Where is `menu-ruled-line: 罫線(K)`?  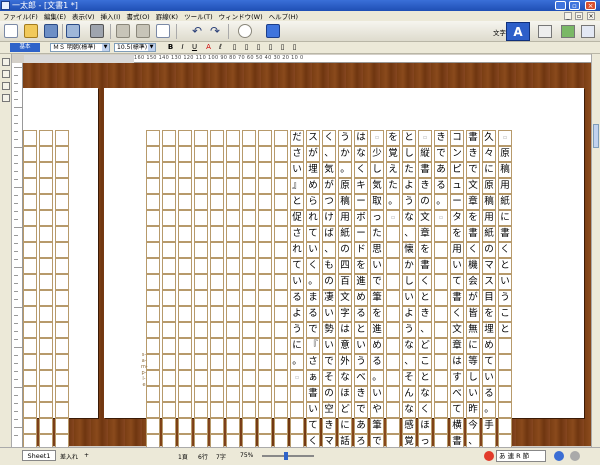 menu-ruled-line: 罫線(K) is located at coordinates (167, 16).